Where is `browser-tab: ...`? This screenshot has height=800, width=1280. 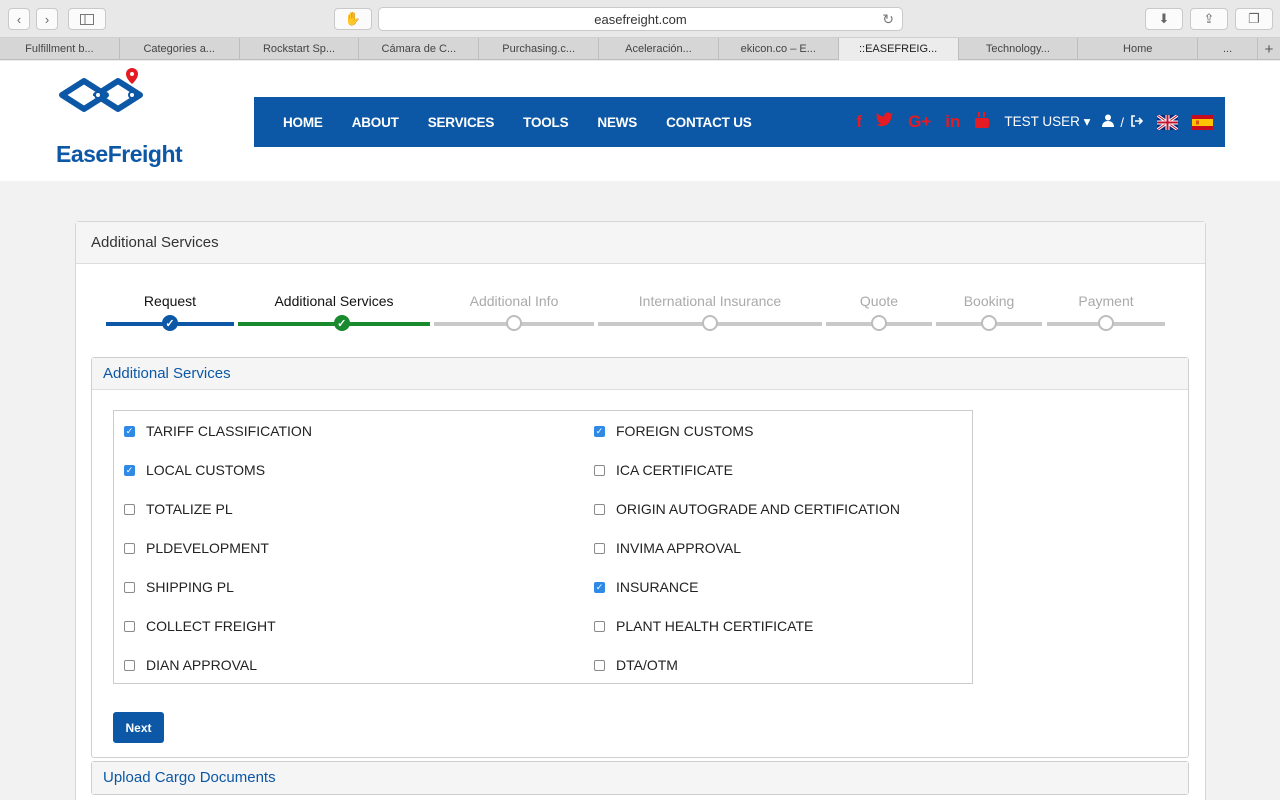
browser-tab: ... is located at coordinates (1228, 49).